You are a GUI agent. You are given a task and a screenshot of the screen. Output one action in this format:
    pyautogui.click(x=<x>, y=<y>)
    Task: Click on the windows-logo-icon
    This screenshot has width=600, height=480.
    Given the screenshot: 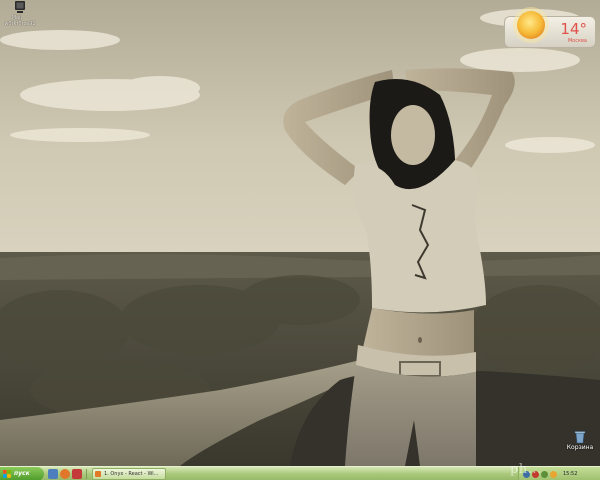 What is the action you would take?
    pyautogui.click(x=7, y=474)
    